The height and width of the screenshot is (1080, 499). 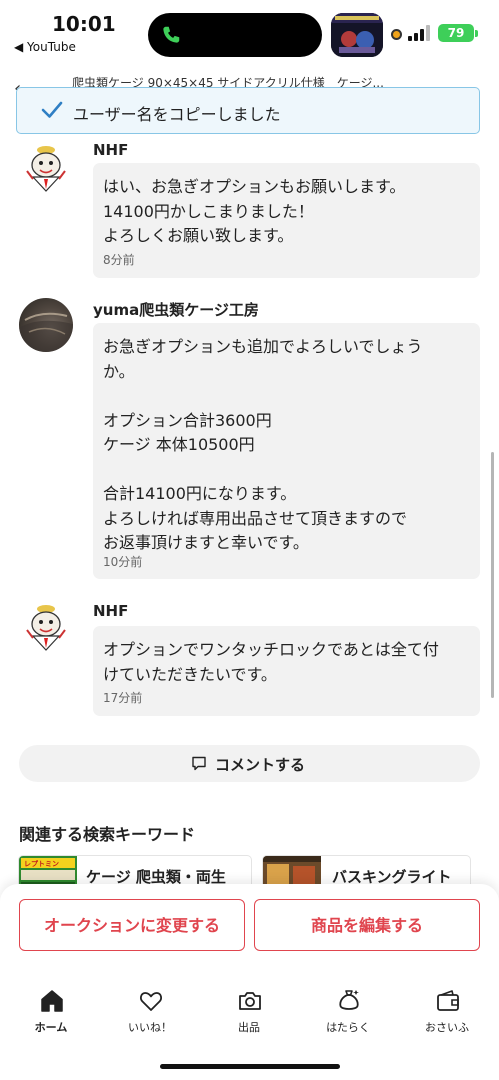 I want to click on money-bag-icon, so click(x=349, y=1000).